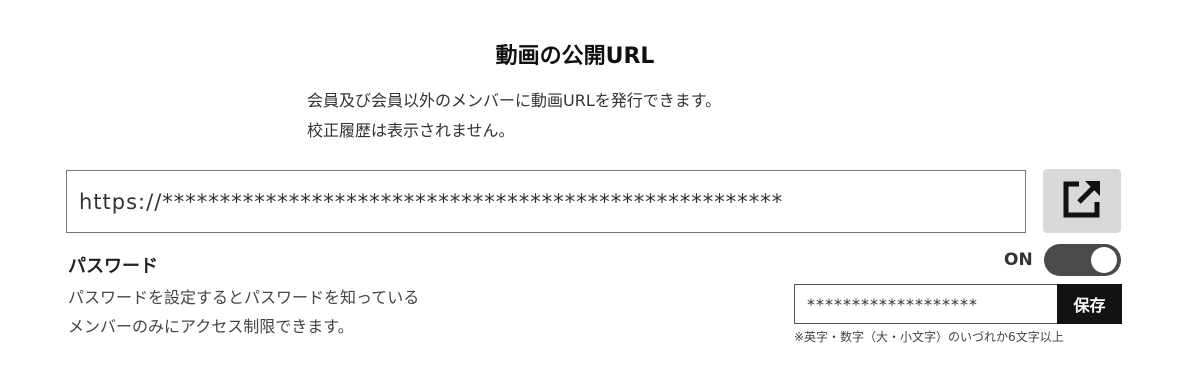  What do you see at coordinates (929, 337) in the screenshot?
I see `password-hint: ※英字・数字（大・小文字）のいづれか6文字以上` at bounding box center [929, 337].